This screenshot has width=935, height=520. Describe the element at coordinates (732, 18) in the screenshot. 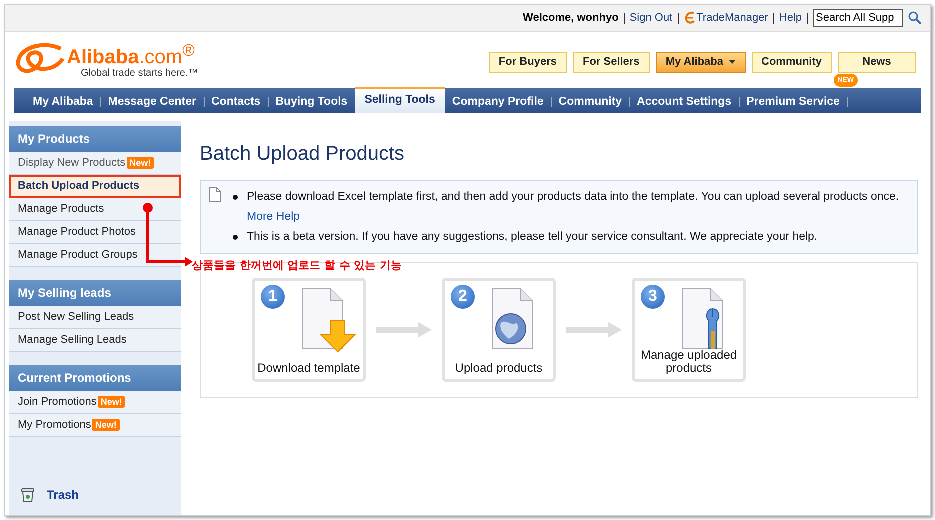

I see `trademanager-link: TradeManager` at that location.